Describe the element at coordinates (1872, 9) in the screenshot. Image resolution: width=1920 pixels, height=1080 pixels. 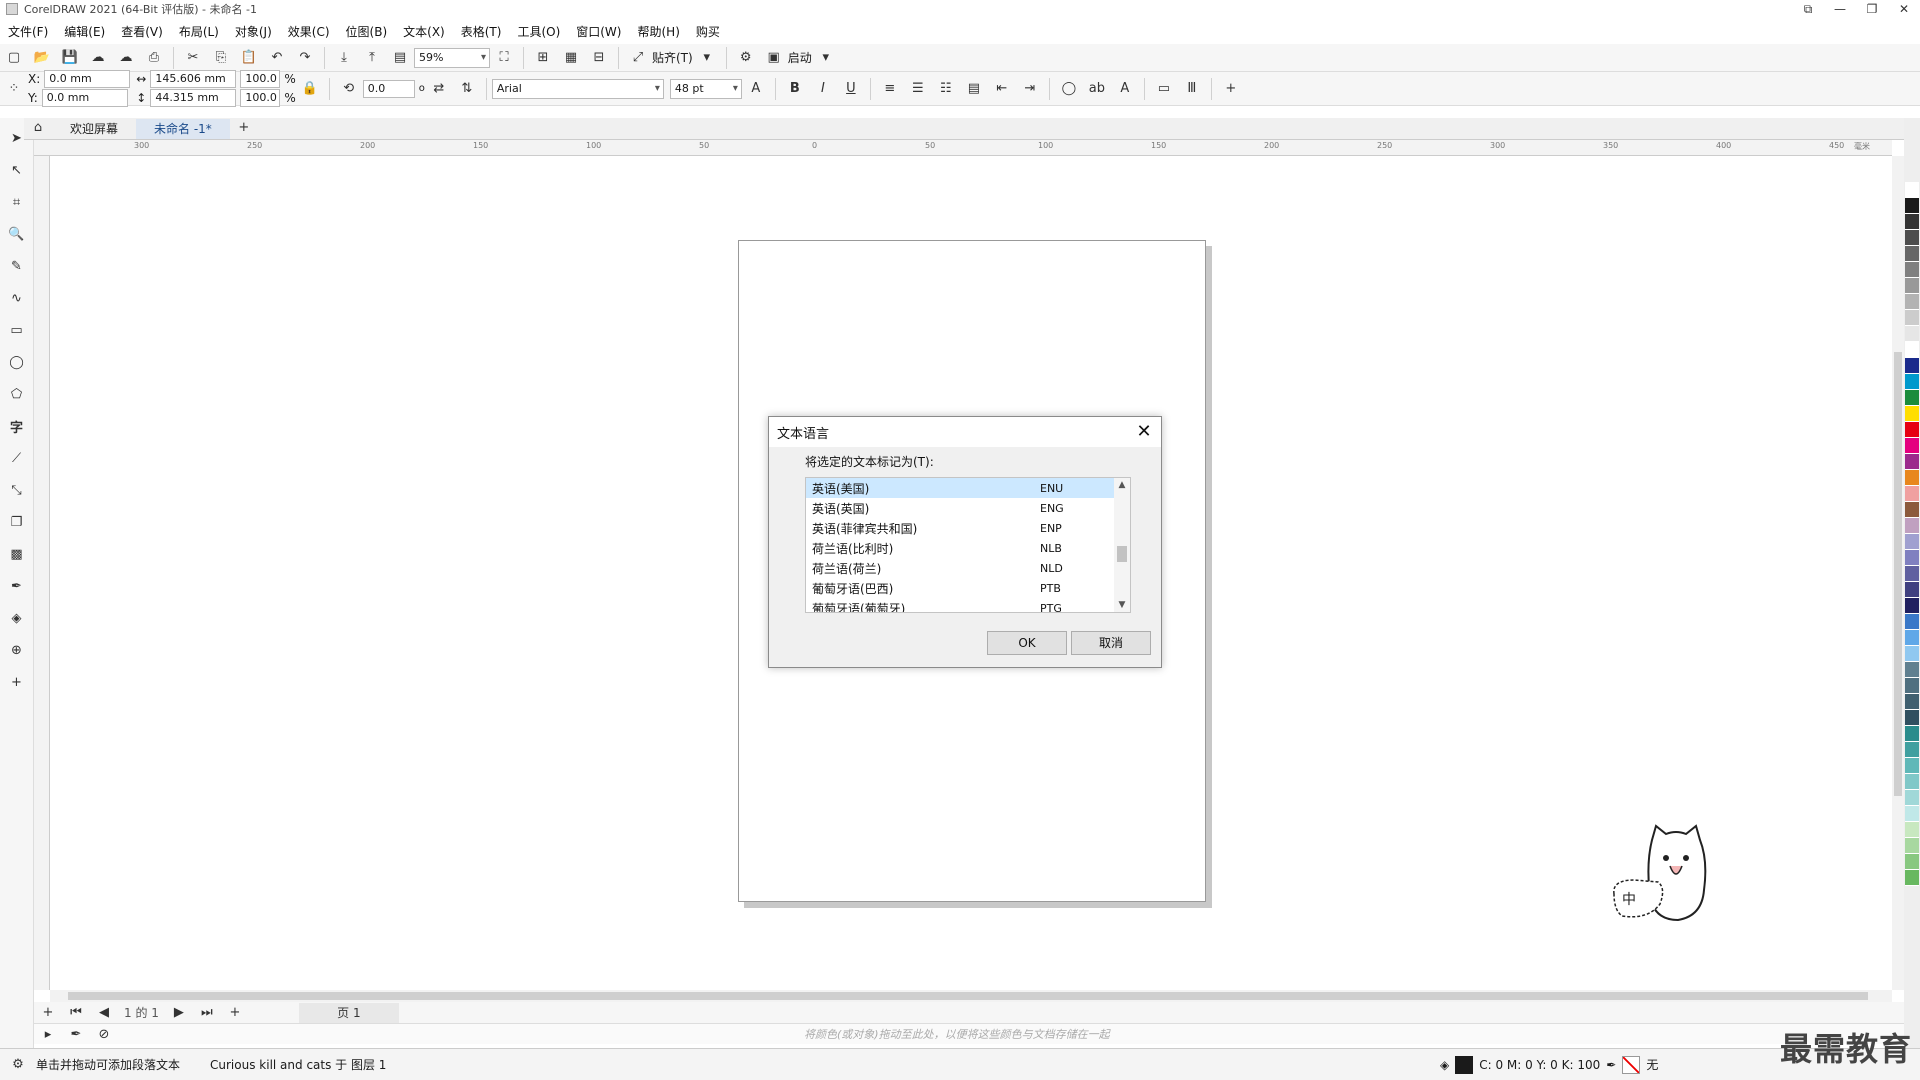
I see `maximize-button: ❐` at that location.